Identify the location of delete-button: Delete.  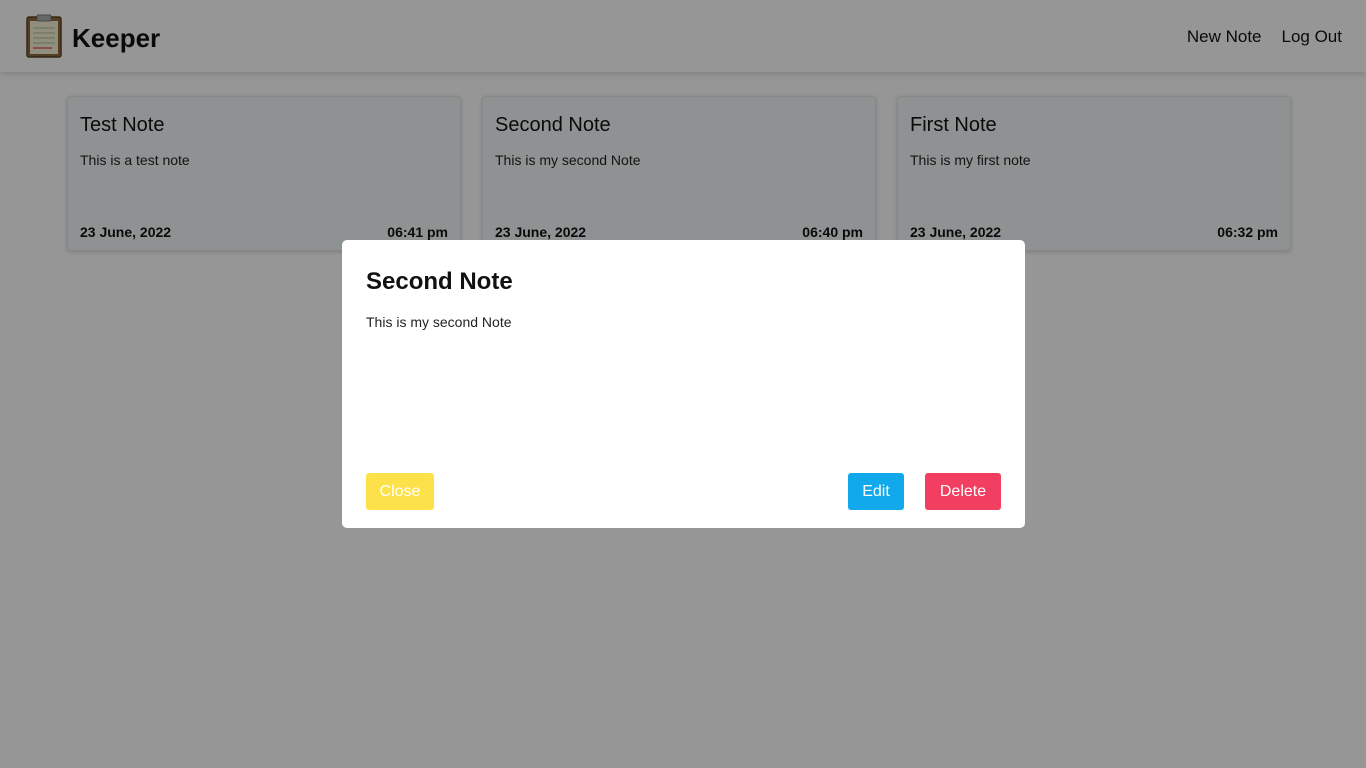
(963, 491).